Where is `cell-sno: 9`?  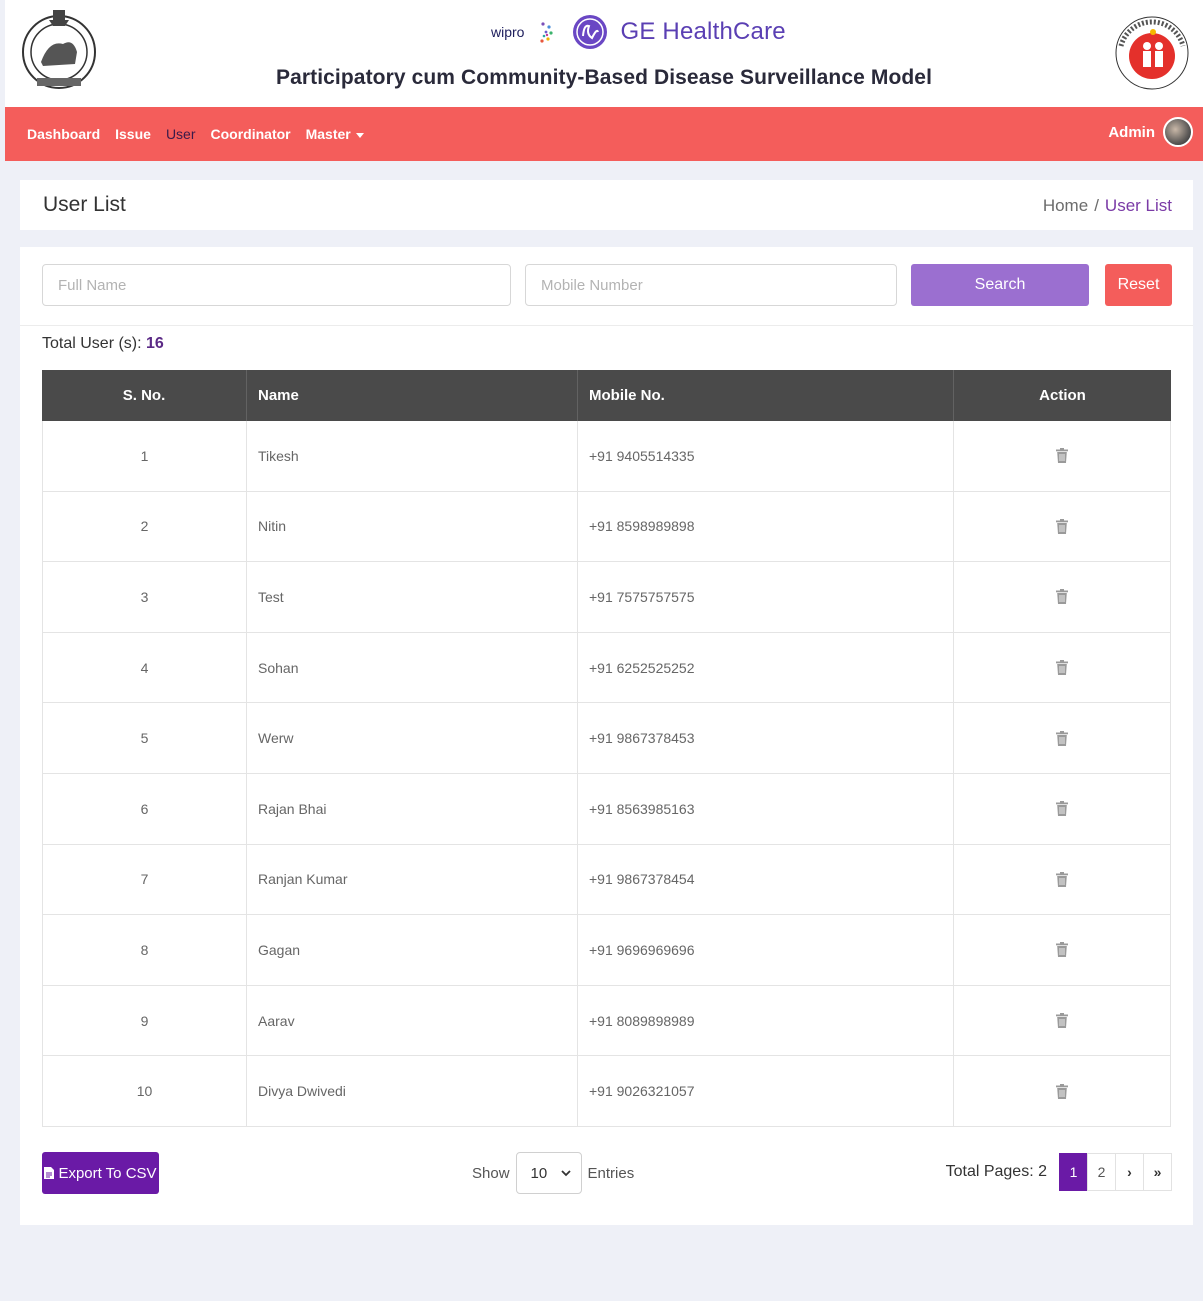
cell-sno: 9 is located at coordinates (145, 1020).